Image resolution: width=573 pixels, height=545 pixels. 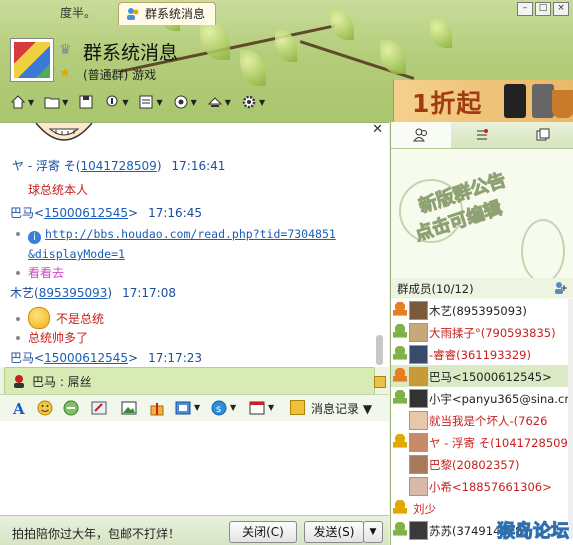 I want to click on message-body: 看看去, so click(x=192, y=272).